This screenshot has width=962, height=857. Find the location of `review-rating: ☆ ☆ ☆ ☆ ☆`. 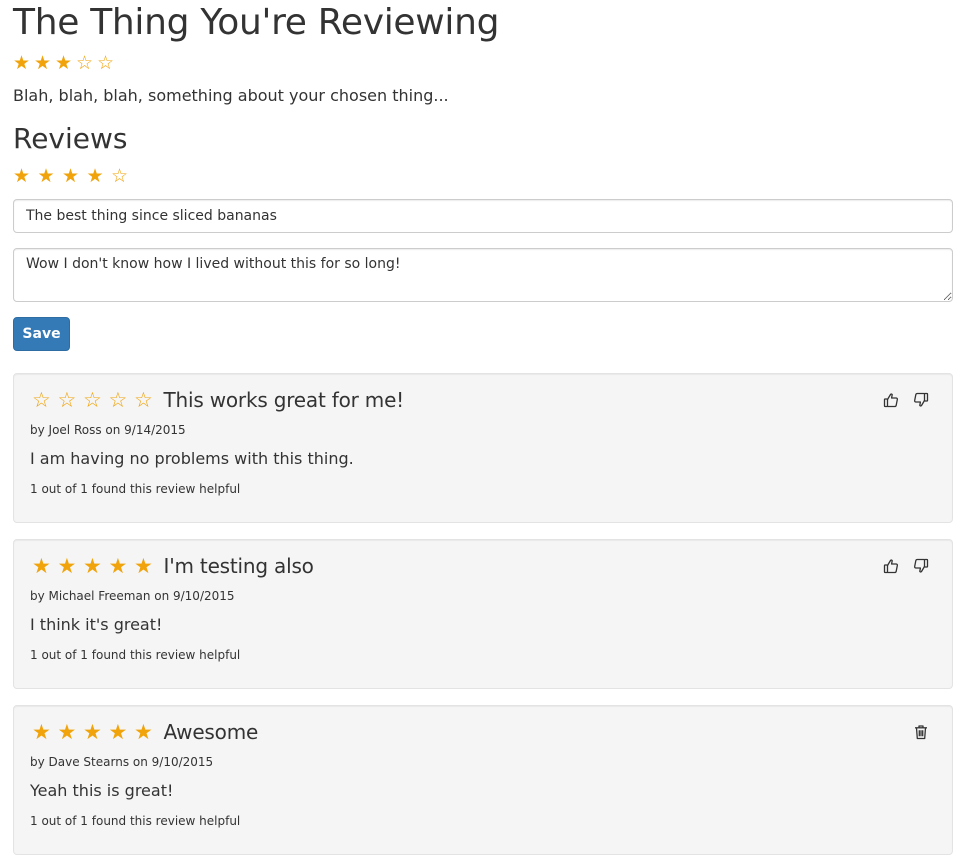

review-rating: ☆ ☆ ☆ ☆ ☆ is located at coordinates (96, 399).